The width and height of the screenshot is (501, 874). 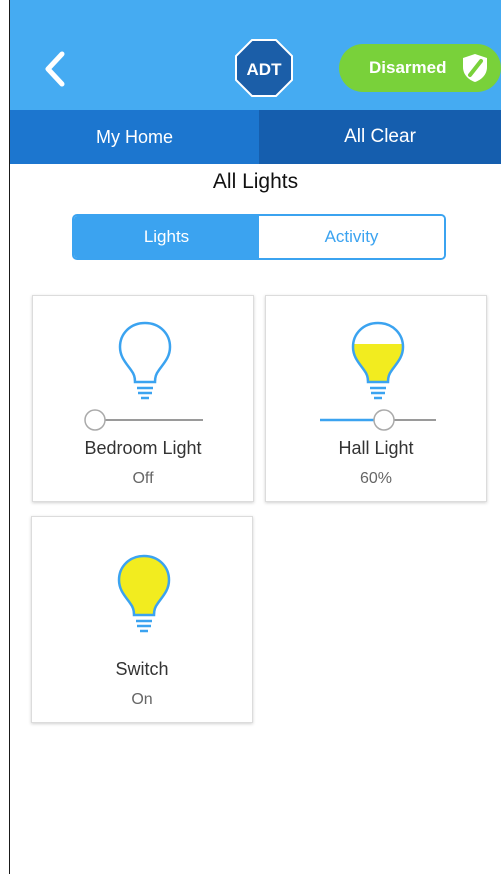 What do you see at coordinates (255, 181) in the screenshot?
I see `page-title: All Lights` at bounding box center [255, 181].